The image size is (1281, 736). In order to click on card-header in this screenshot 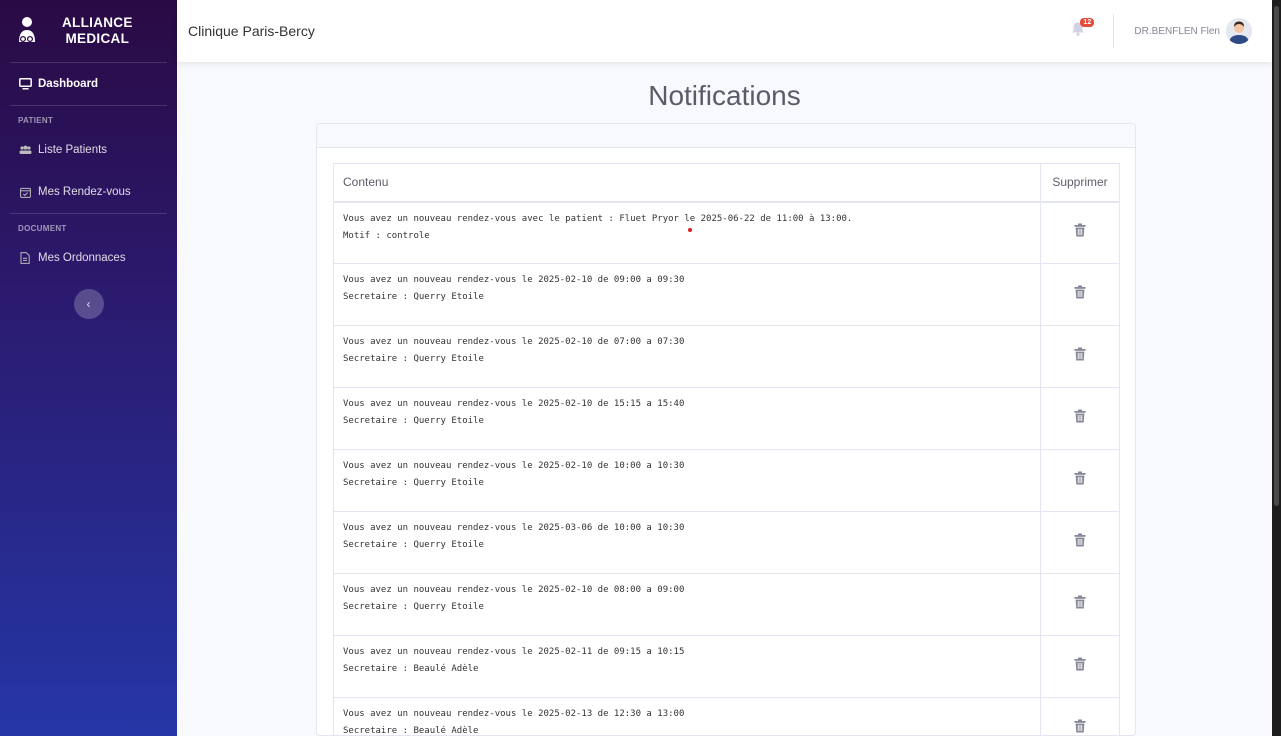, I will do `click(726, 136)`.